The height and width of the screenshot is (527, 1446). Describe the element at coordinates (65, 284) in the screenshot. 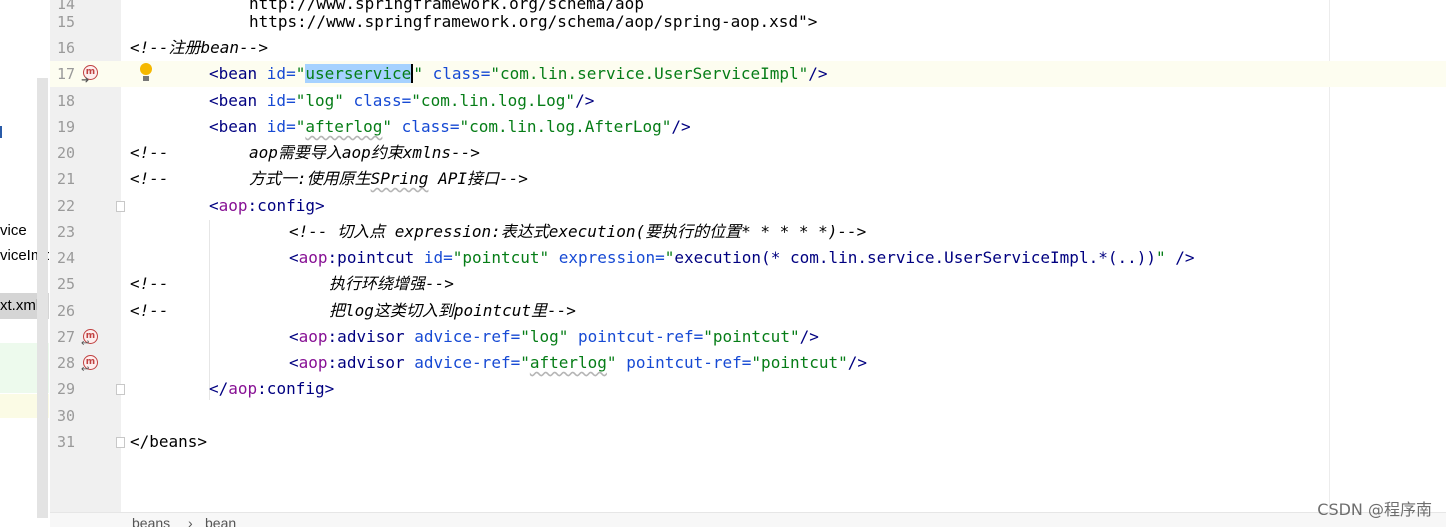

I see `line-number: 25` at that location.